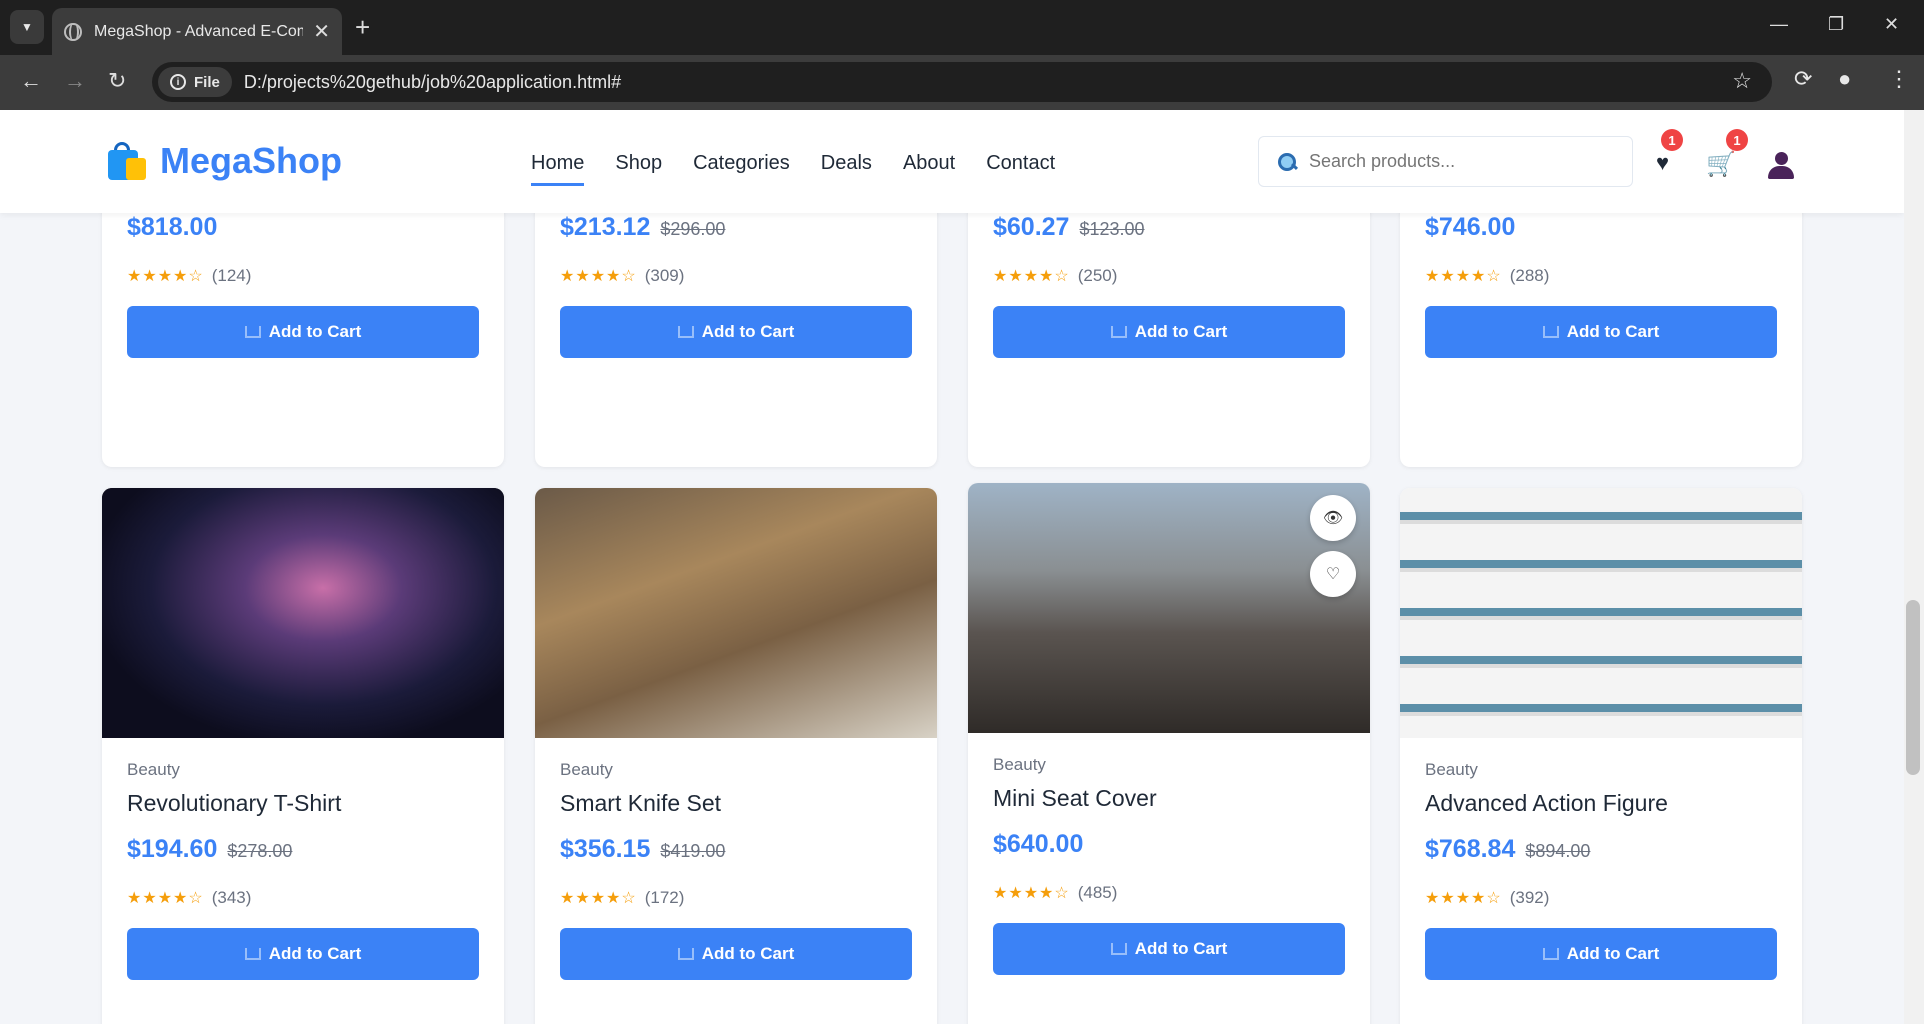  I want to click on product-name: Advanced Action Figure, so click(1601, 803).